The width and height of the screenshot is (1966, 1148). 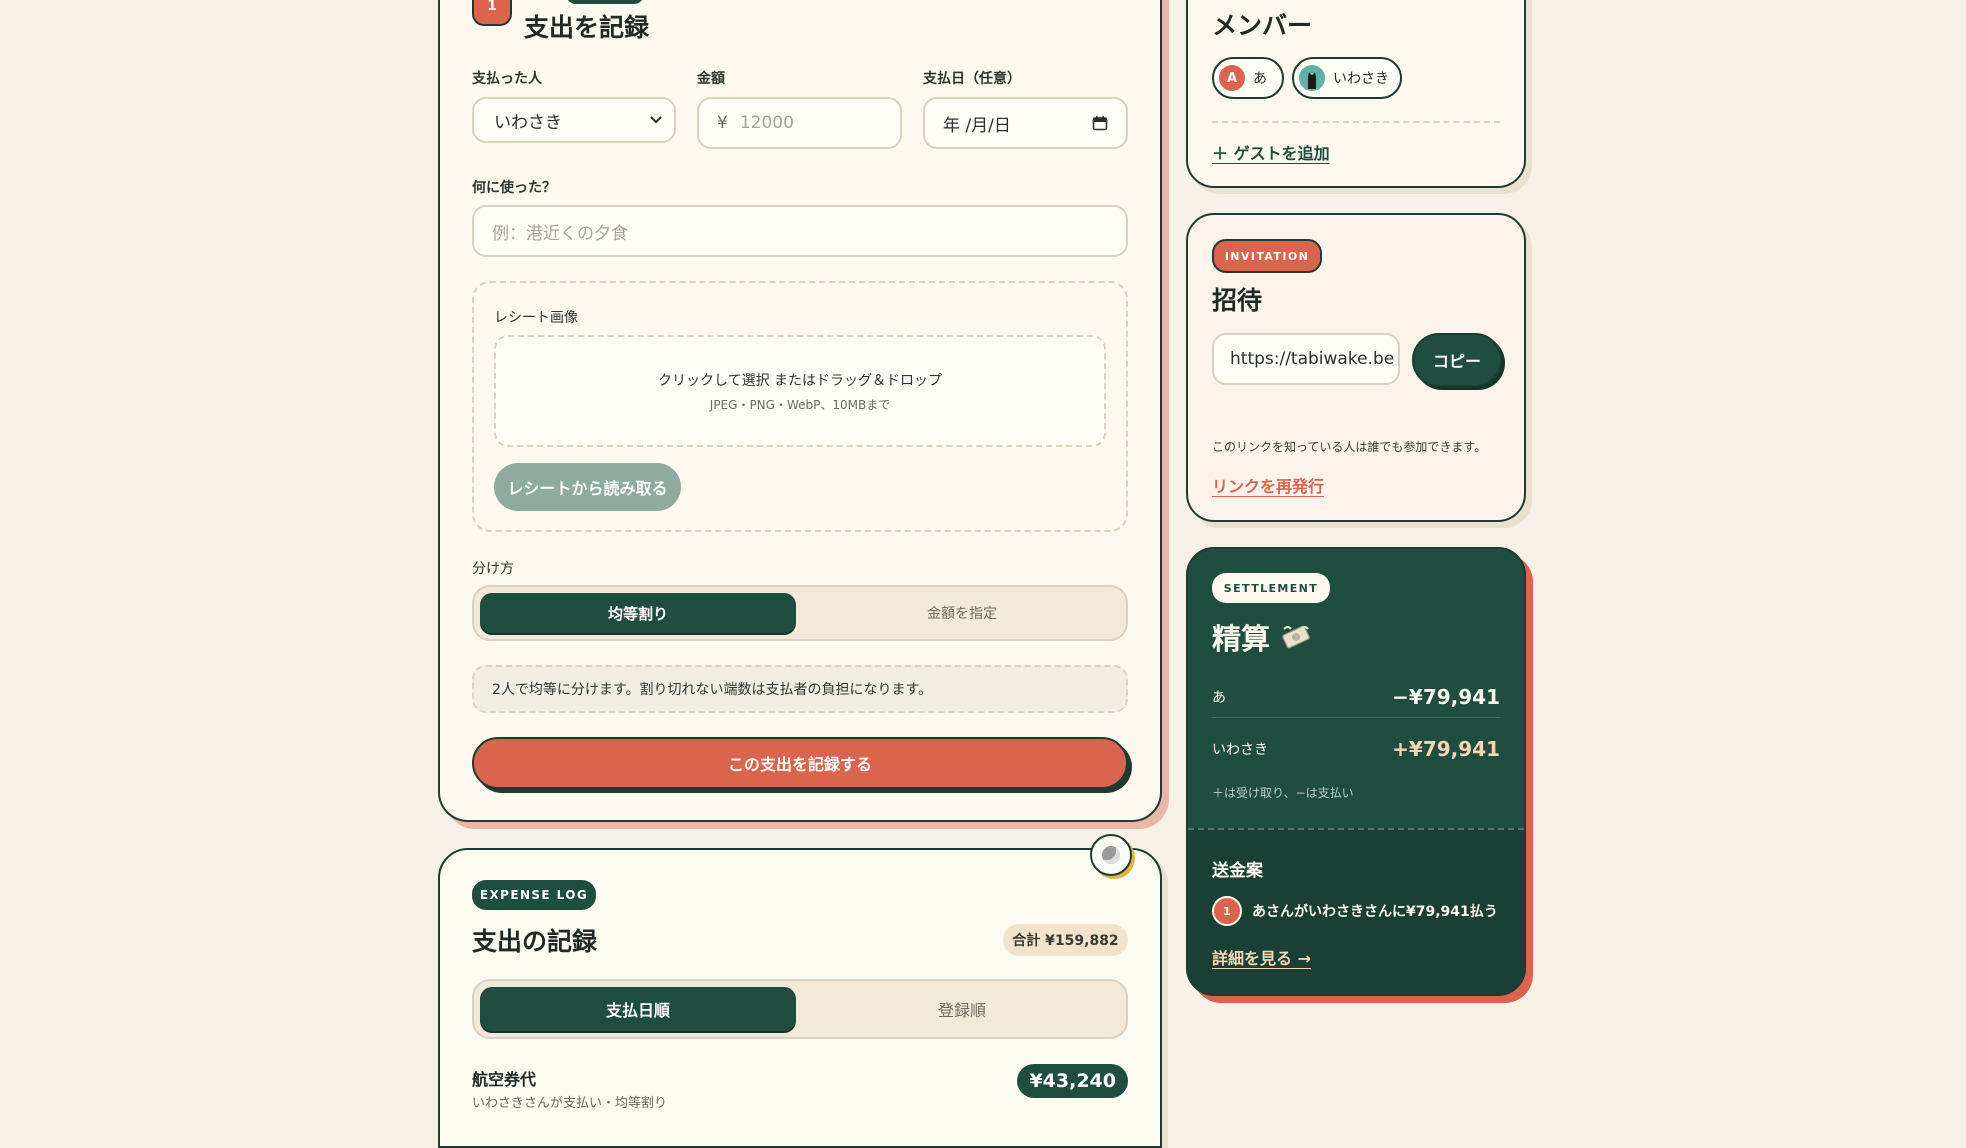 What do you see at coordinates (1241, 639) in the screenshot?
I see `settlement-title: 精算` at bounding box center [1241, 639].